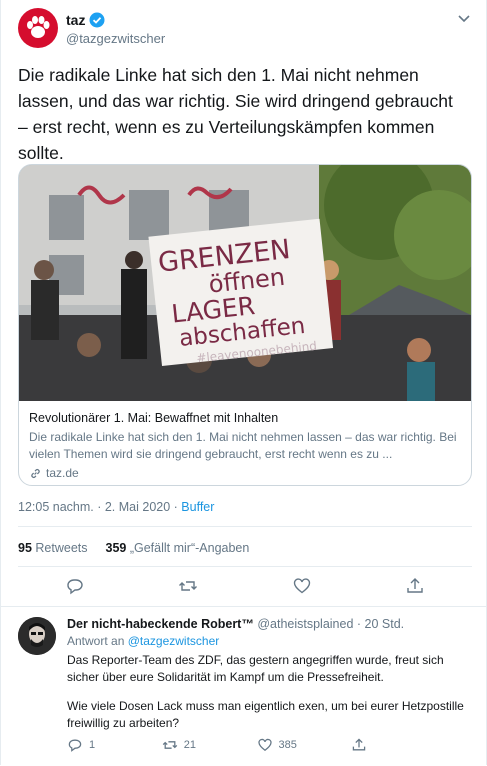 This screenshot has width=487, height=766. I want to click on retweet-button, so click(188, 587).